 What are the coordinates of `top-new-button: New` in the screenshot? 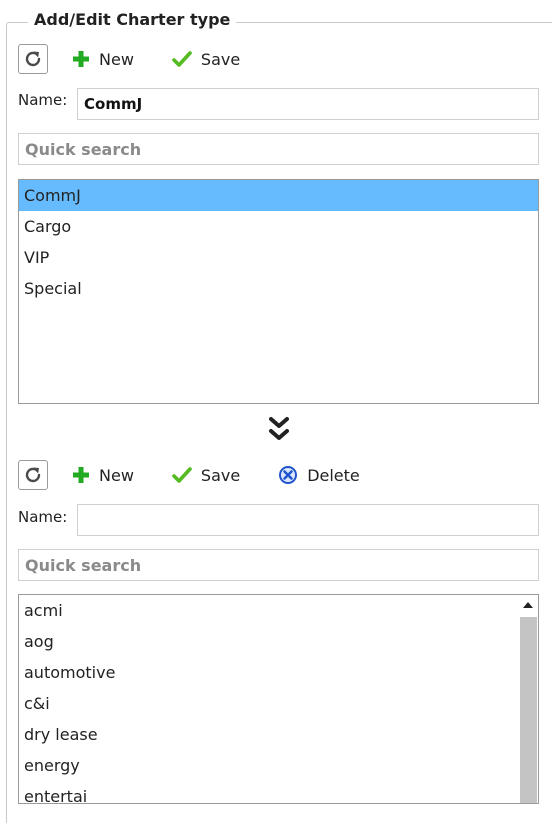 It's located at (103, 59).